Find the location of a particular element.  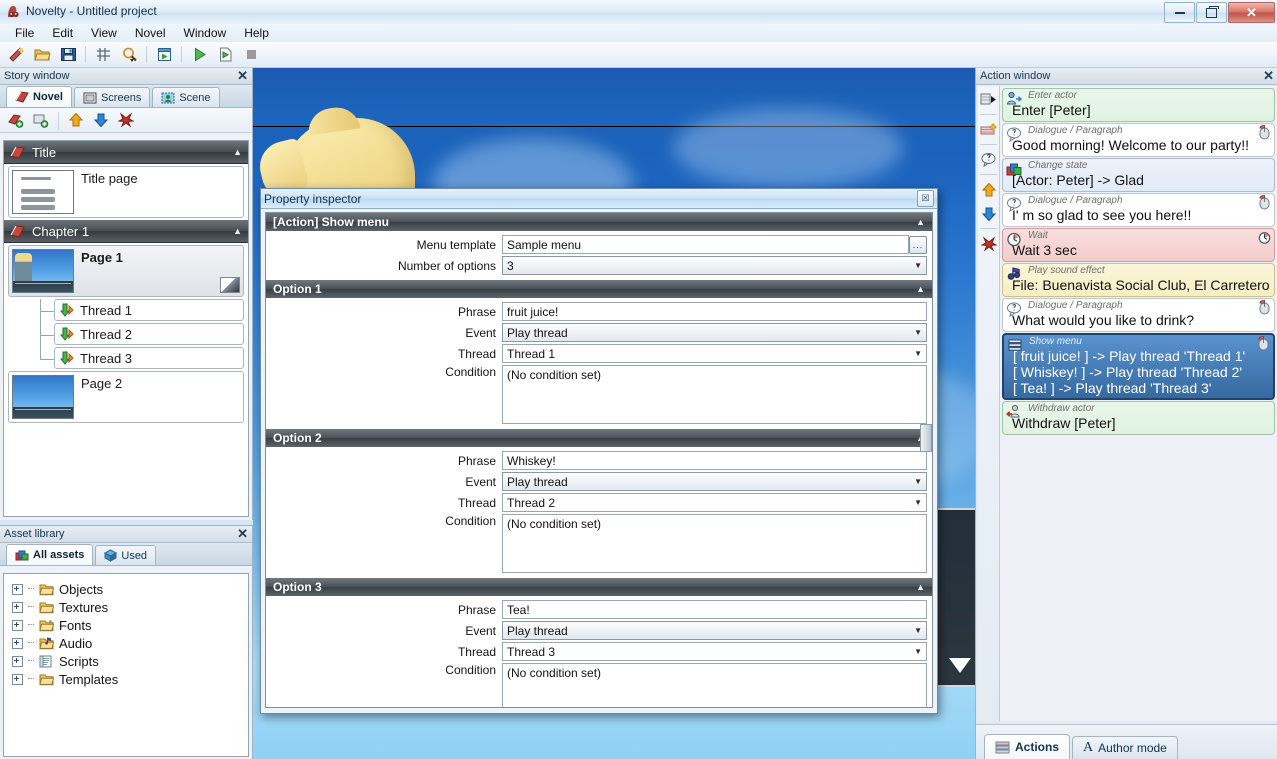

tab-scene: Scene is located at coordinates (186, 97).